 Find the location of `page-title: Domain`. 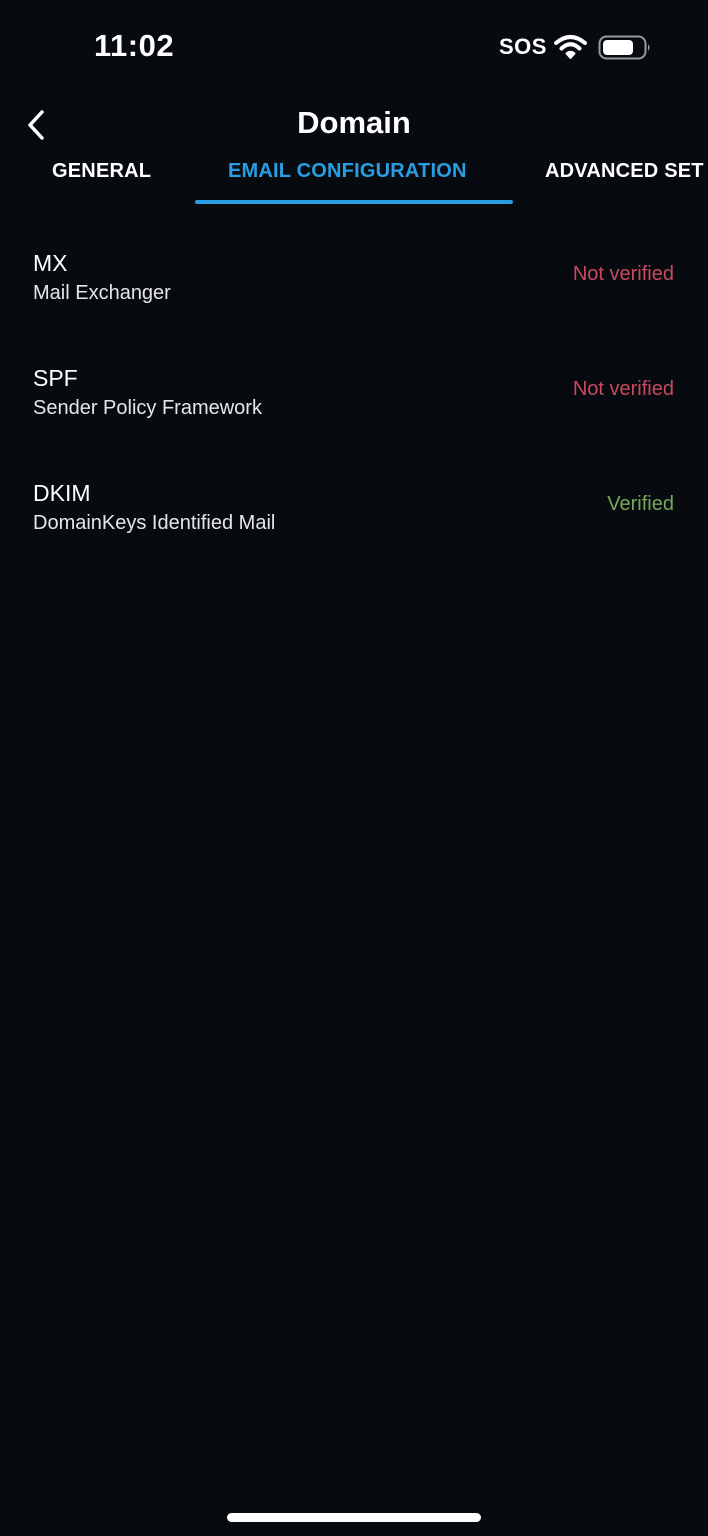

page-title: Domain is located at coordinates (354, 122).